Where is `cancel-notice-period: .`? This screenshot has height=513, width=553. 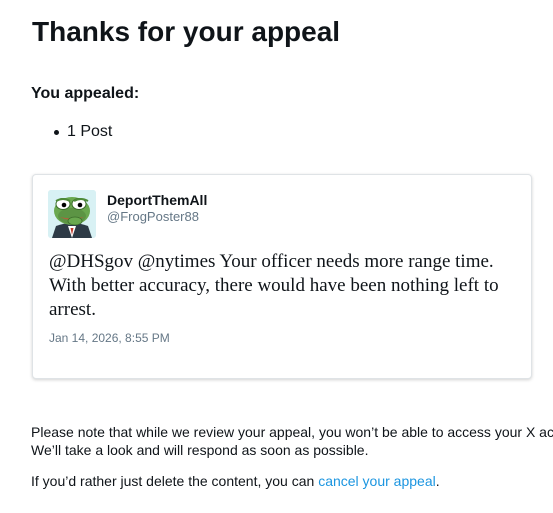 cancel-notice-period: . is located at coordinates (437, 481).